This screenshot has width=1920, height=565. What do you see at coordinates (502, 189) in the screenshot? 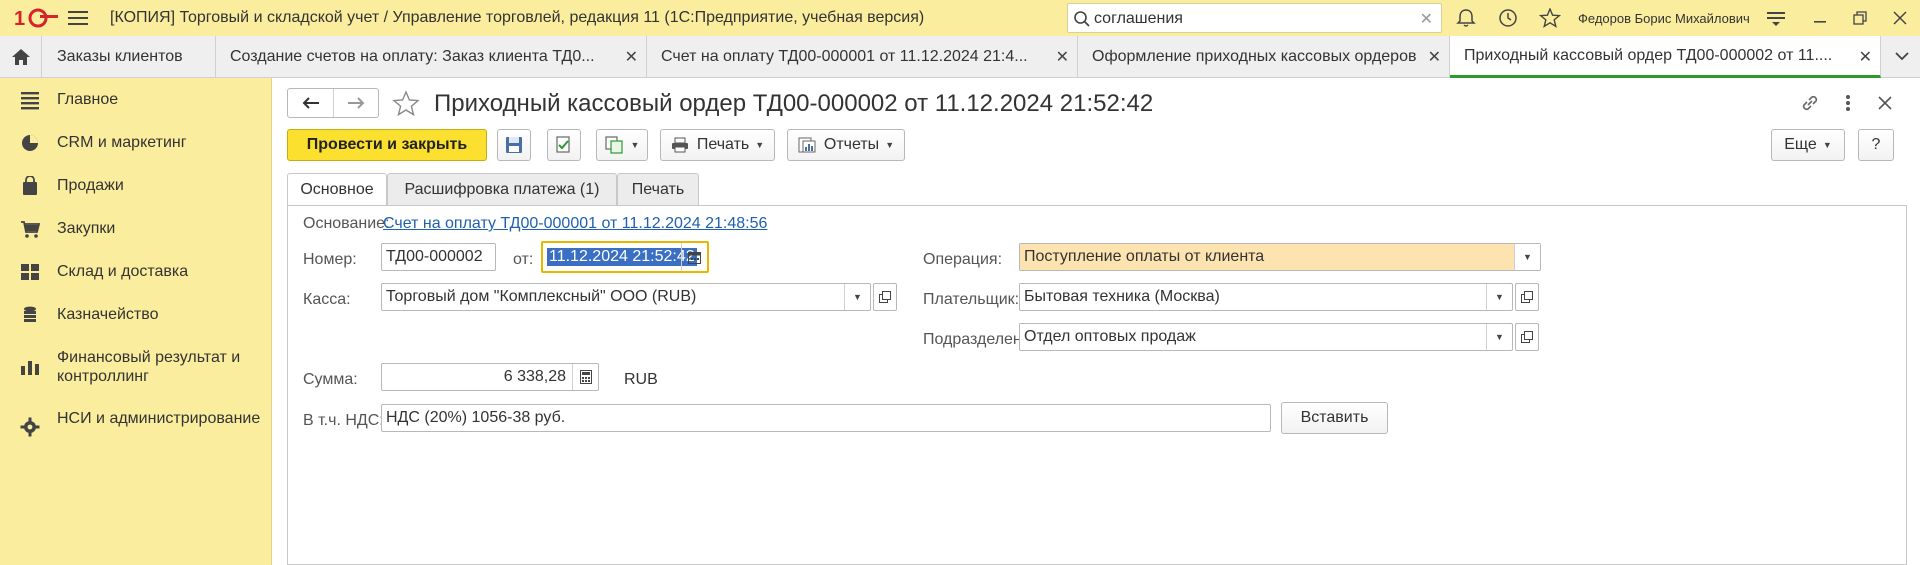
I see `tab-payment-details: Расшифровка платежа (1)` at bounding box center [502, 189].